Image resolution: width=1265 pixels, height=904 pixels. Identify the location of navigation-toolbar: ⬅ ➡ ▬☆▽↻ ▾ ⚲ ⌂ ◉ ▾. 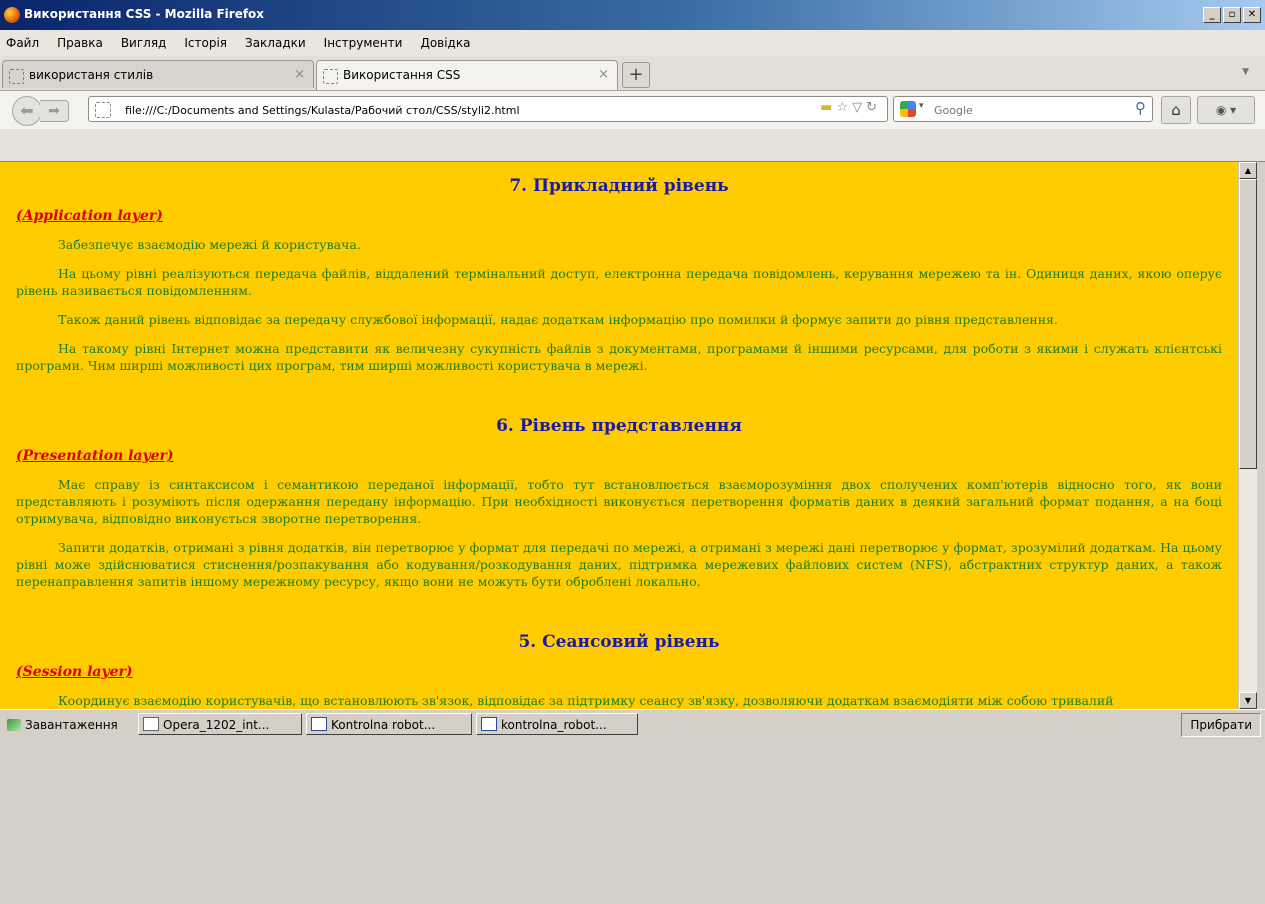
(632, 110).